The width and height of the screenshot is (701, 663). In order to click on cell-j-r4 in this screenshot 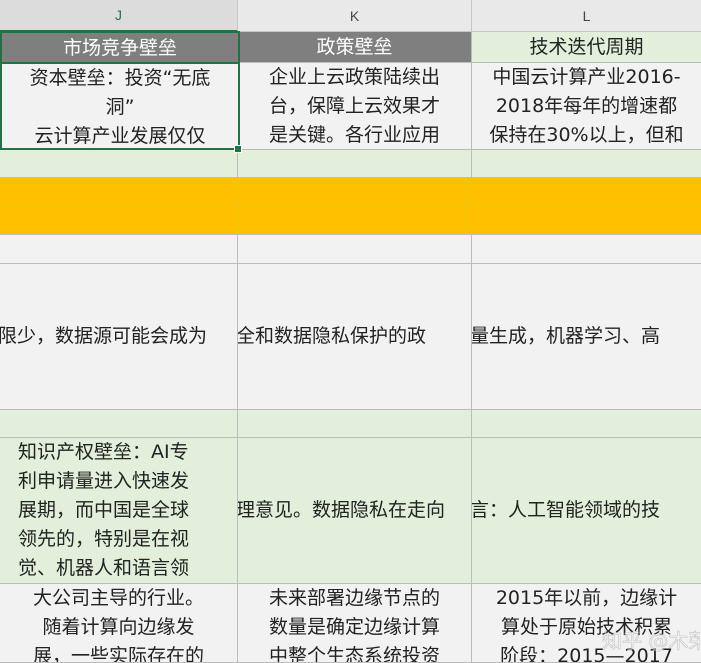, I will do `click(119, 220)`.